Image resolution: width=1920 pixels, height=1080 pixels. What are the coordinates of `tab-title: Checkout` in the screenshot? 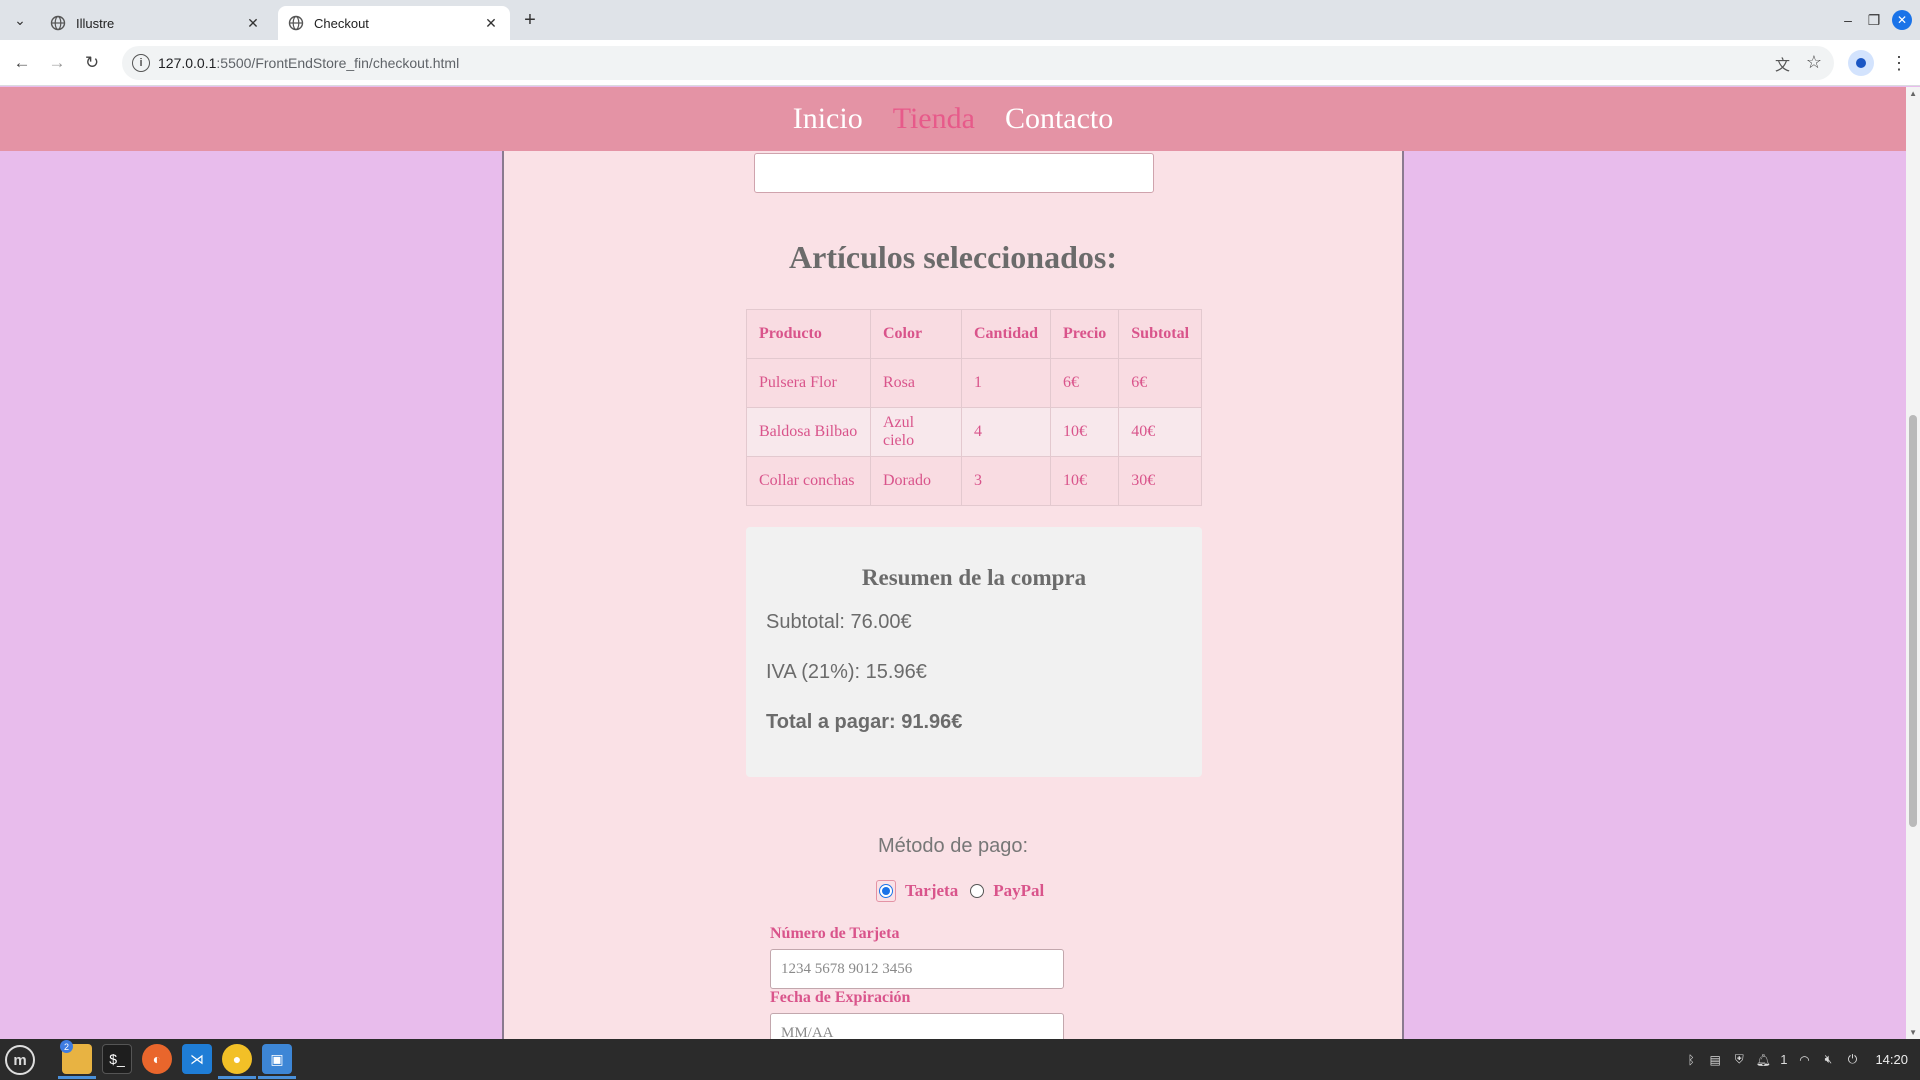 It's located at (341, 23).